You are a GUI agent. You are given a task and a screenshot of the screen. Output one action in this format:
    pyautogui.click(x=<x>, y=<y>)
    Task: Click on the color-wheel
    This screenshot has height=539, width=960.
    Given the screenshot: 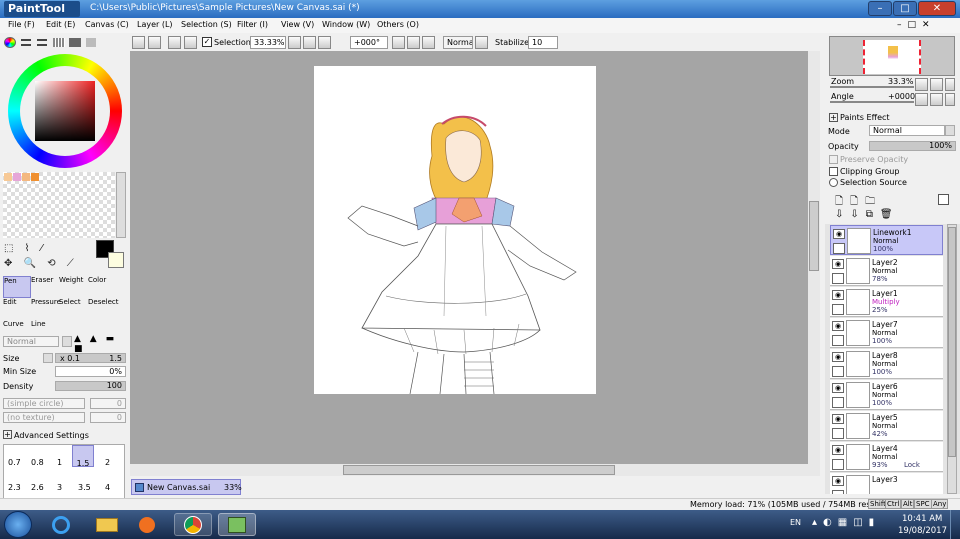 What is the action you would take?
    pyautogui.click(x=65, y=111)
    